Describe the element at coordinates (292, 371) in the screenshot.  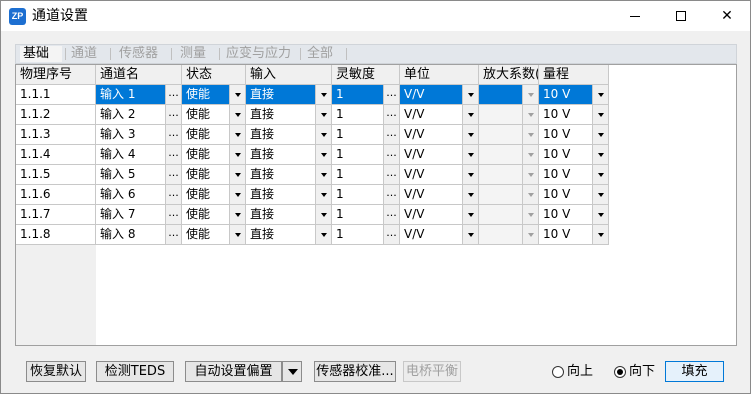
I see `auto-offset-menu-button` at that location.